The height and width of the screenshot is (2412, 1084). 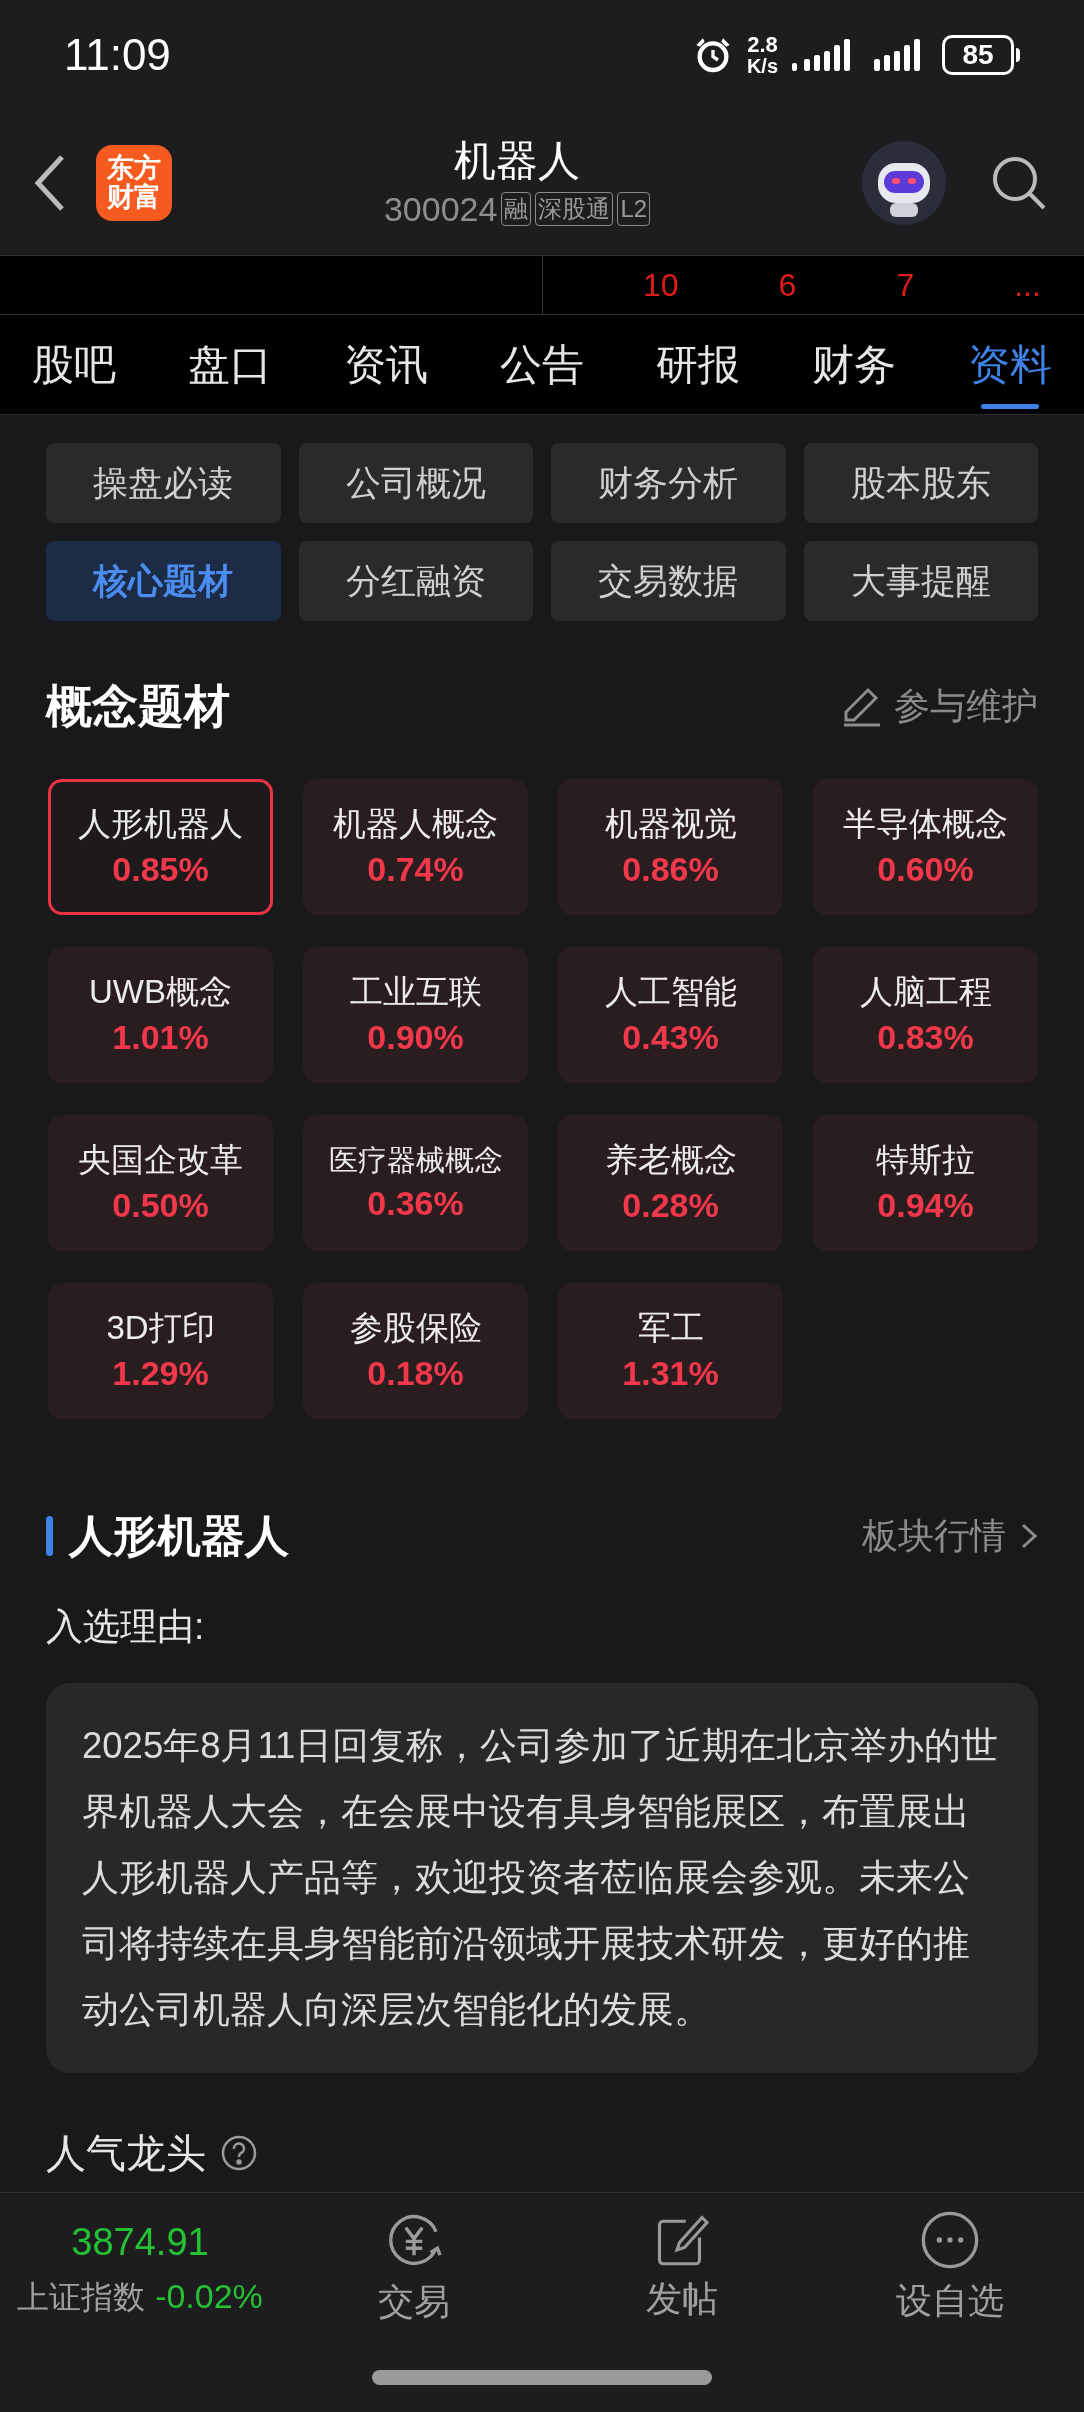 What do you see at coordinates (854, 364) in the screenshot?
I see `tab: 财务` at bounding box center [854, 364].